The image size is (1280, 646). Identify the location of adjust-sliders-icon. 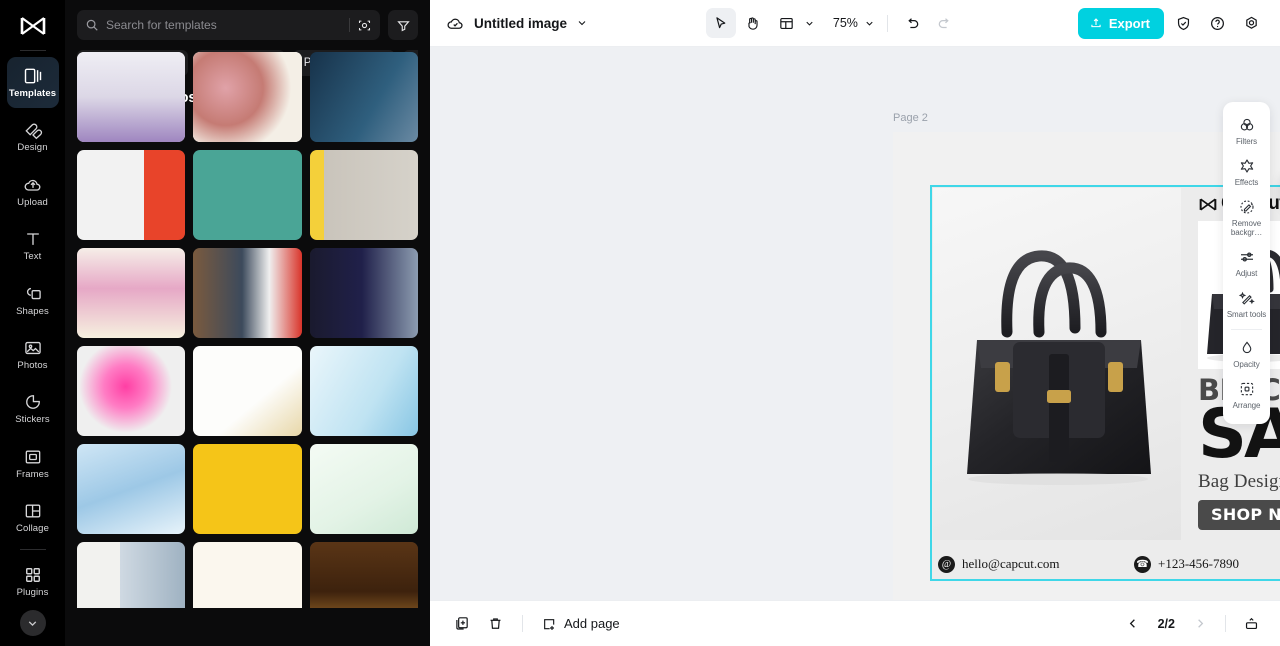
(1246, 257).